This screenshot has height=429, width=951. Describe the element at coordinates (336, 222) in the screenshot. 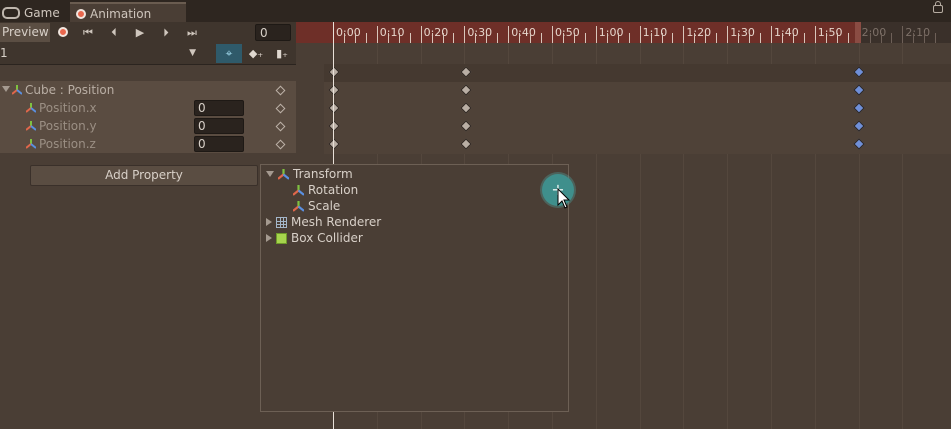

I see `popup-item-label: Mesh Renderer` at that location.